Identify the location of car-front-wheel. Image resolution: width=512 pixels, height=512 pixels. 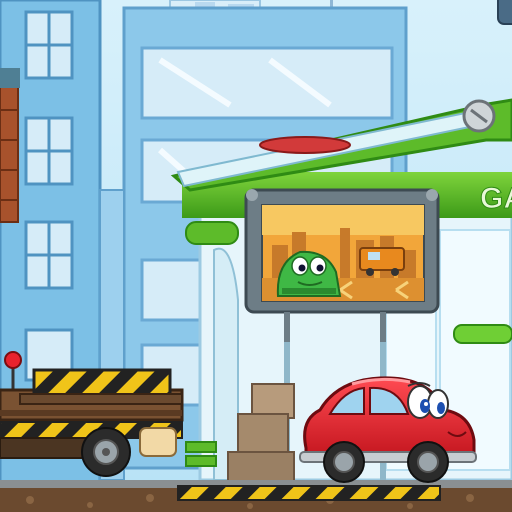
(428, 462).